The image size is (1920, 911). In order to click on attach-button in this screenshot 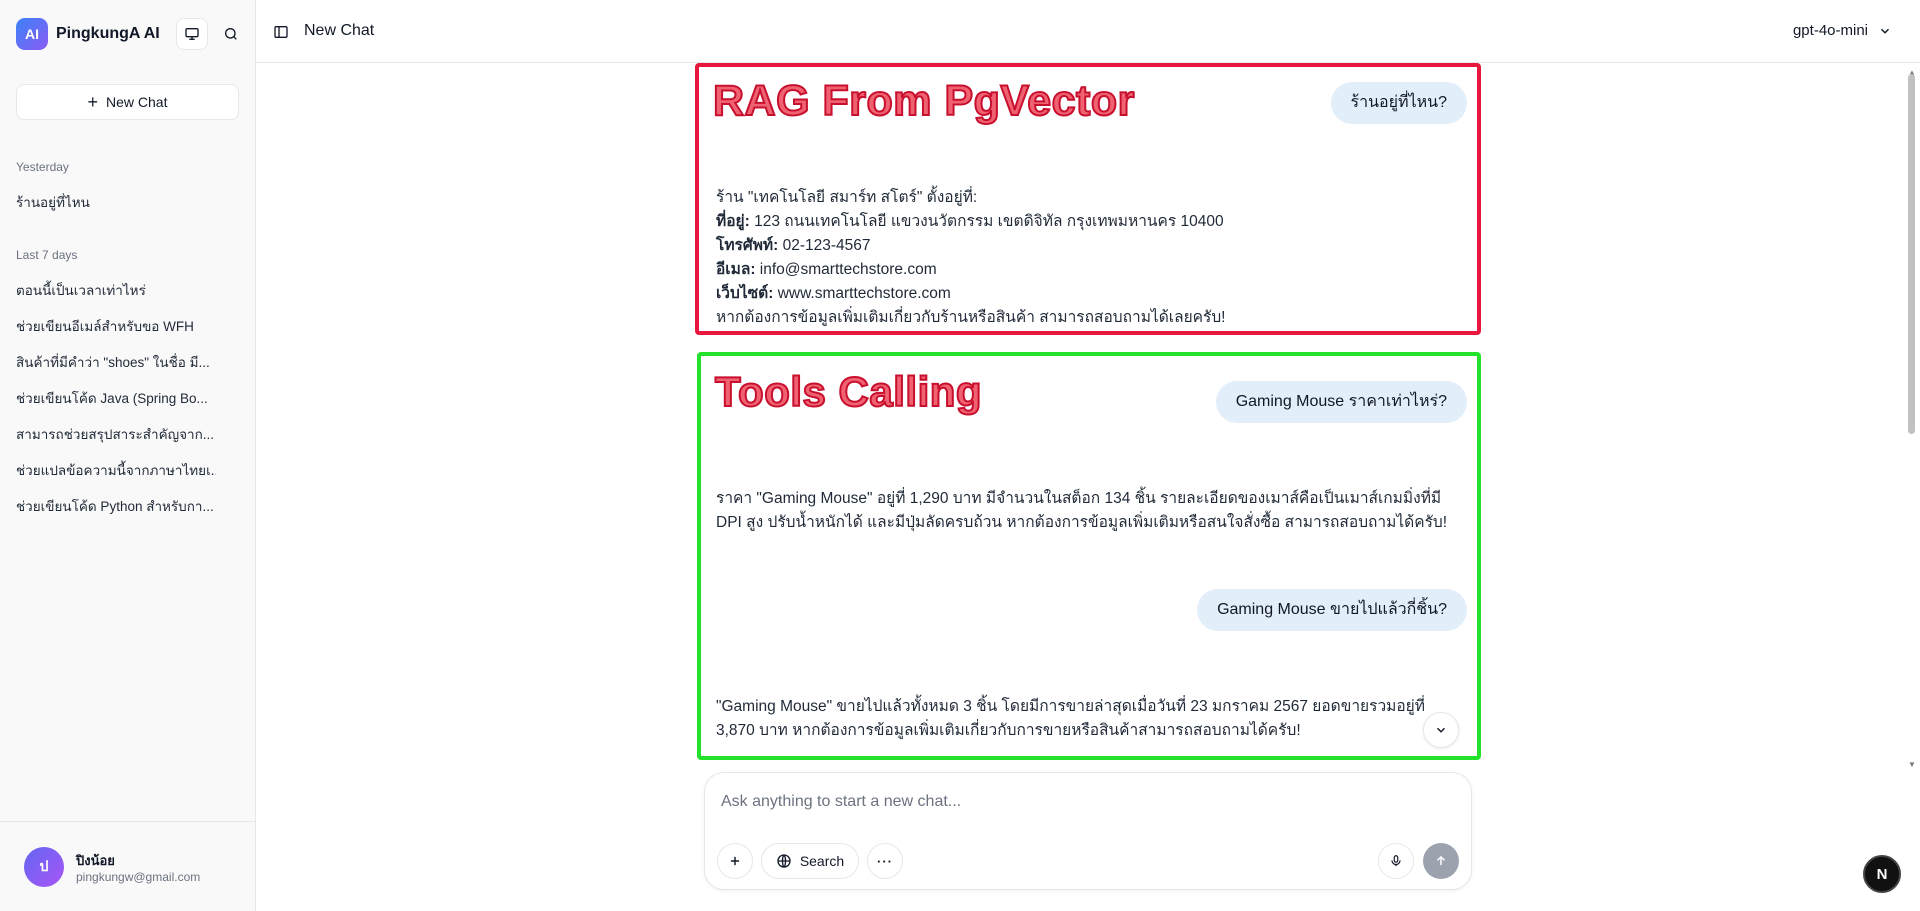, I will do `click(735, 861)`.